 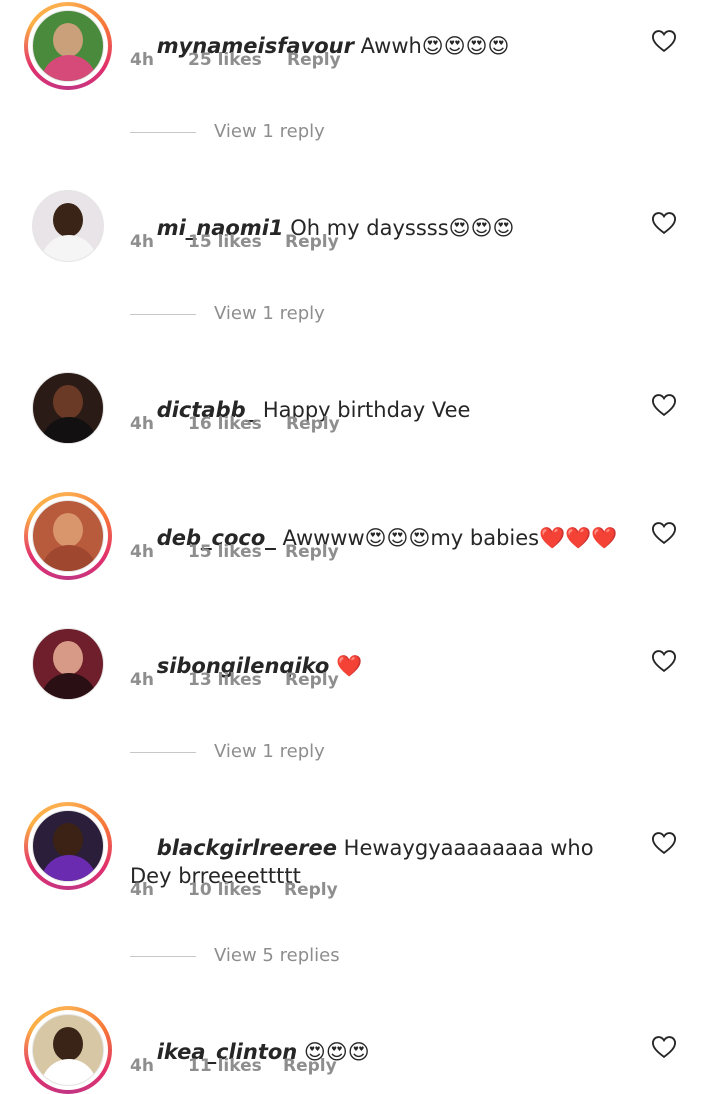 I want to click on view-replies-button: View 5 replies, so click(x=280, y=956).